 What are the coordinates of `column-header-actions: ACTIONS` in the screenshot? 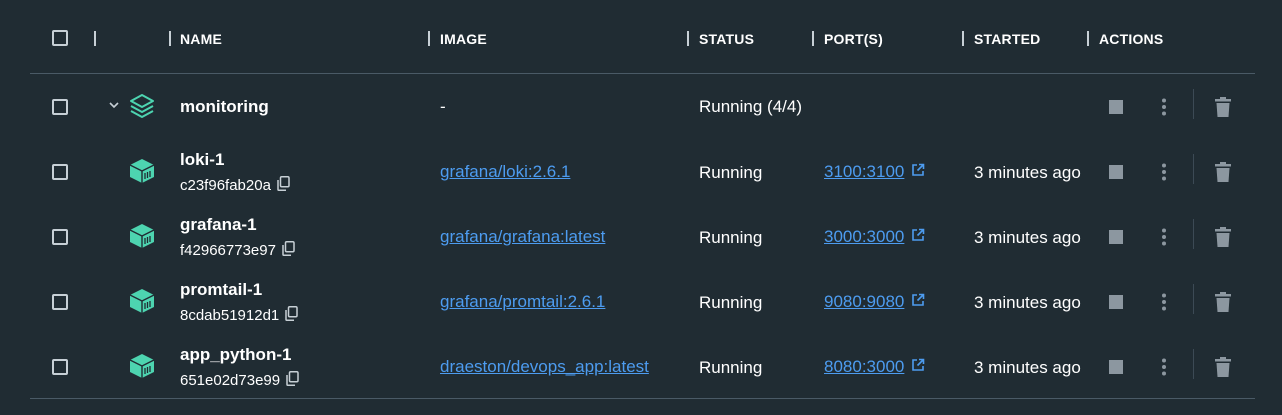 It's located at (1131, 39).